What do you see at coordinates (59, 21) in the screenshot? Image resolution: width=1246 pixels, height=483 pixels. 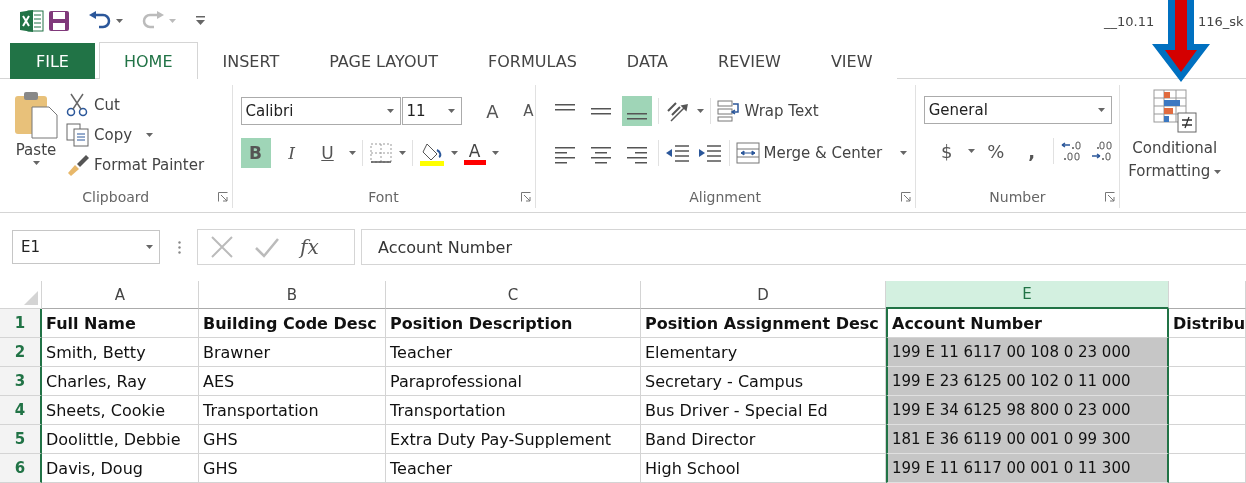 I see `save-icon` at bounding box center [59, 21].